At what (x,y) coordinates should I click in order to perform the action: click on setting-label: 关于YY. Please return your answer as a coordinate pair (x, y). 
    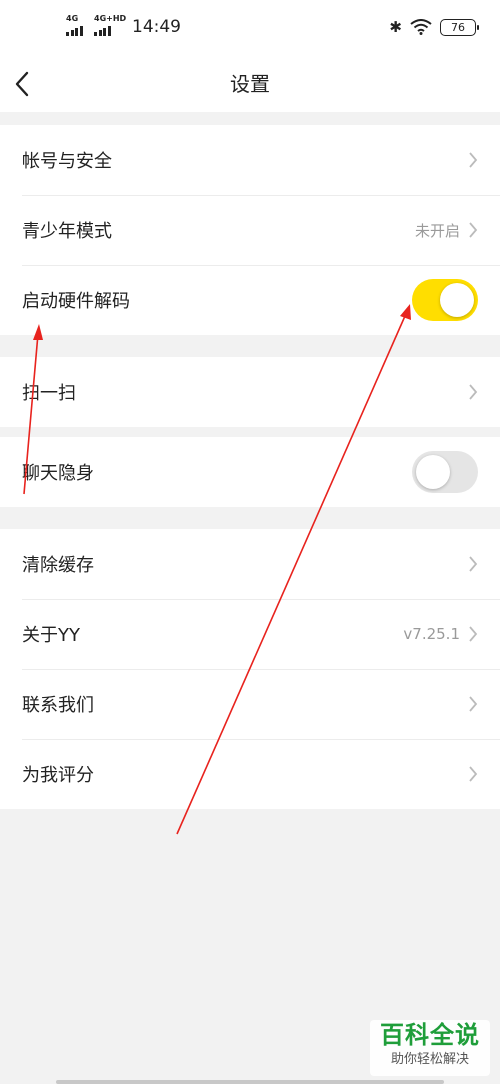
    Looking at the image, I should click on (51, 635).